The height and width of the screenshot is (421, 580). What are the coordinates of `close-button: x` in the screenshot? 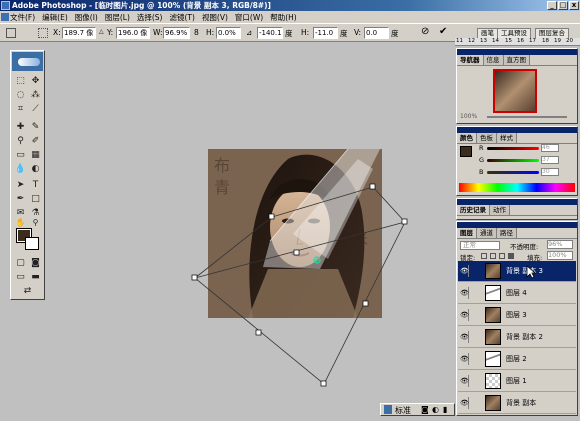 It's located at (574, 5).